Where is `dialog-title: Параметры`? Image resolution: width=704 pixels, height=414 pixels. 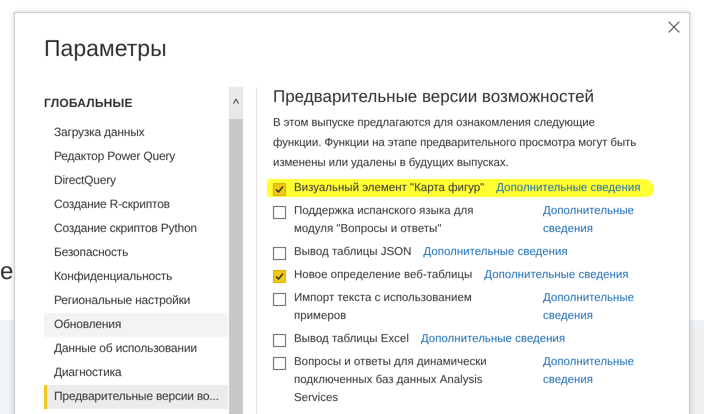 dialog-title: Параметры is located at coordinates (106, 49).